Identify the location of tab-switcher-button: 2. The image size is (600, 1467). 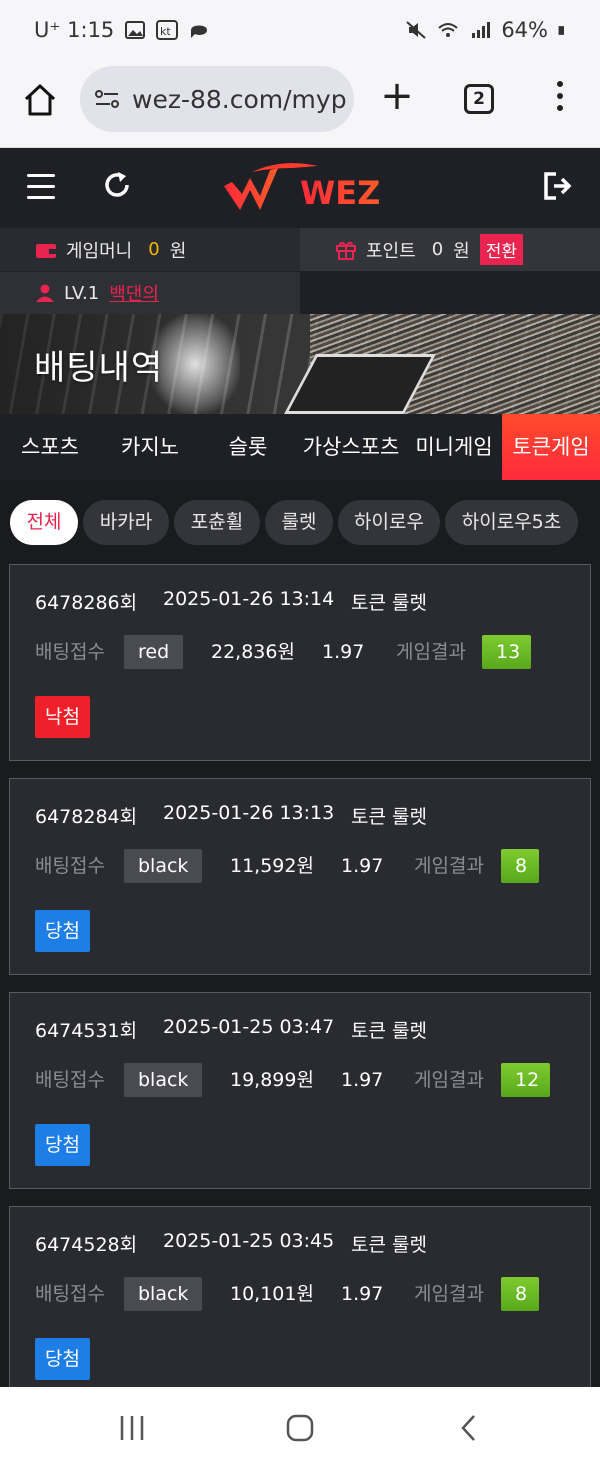
(479, 99).